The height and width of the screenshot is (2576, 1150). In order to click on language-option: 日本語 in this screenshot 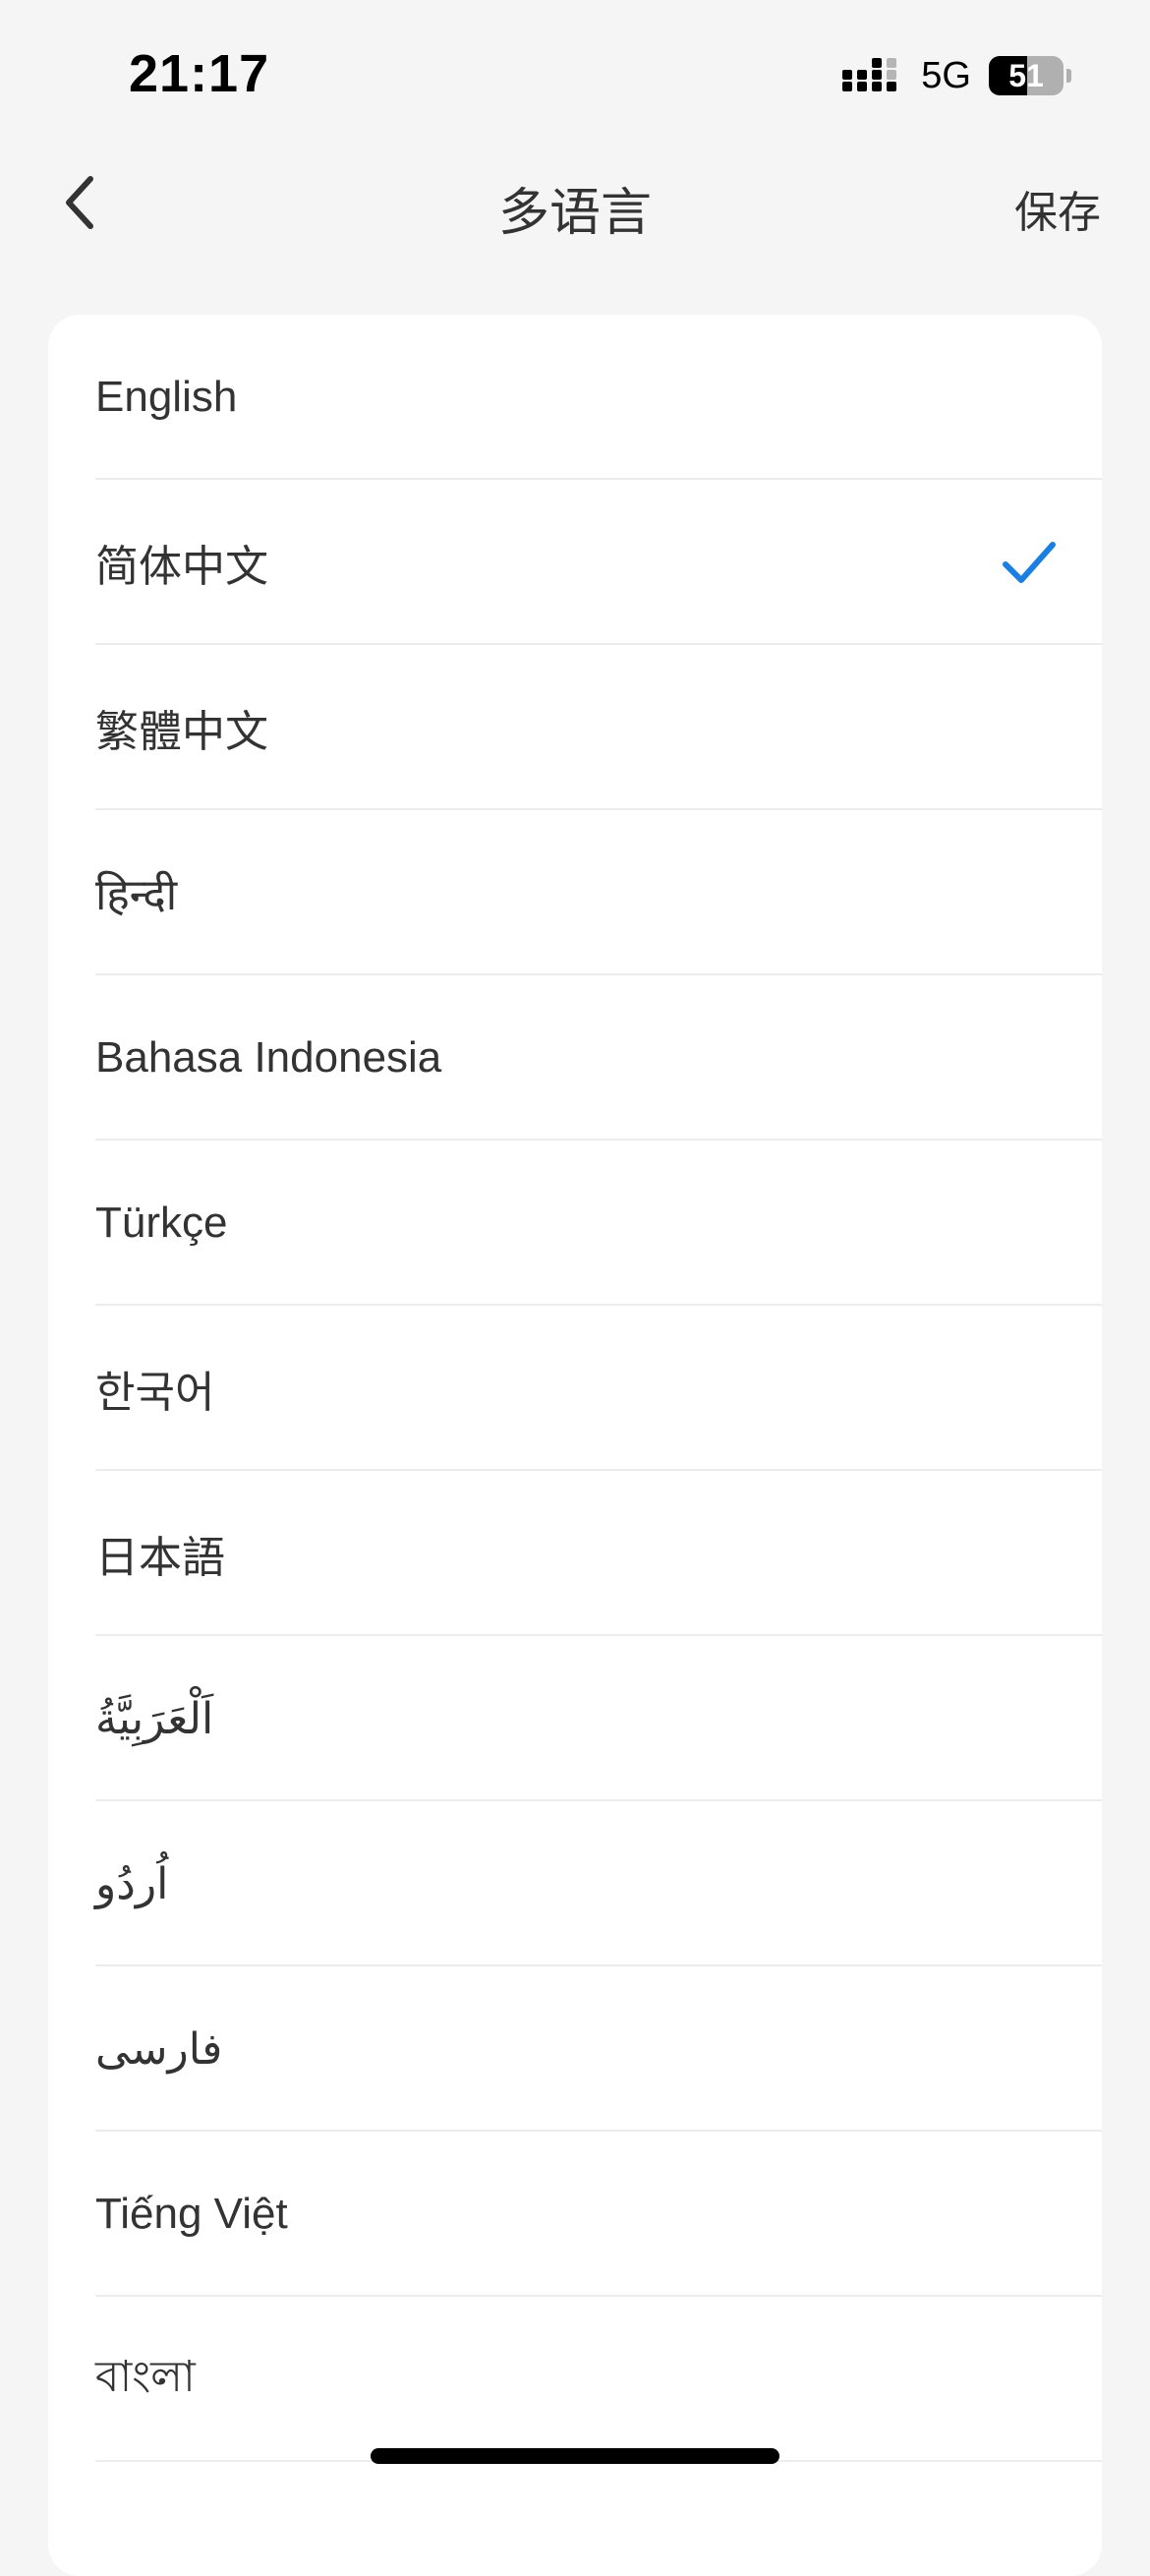, I will do `click(575, 1553)`.